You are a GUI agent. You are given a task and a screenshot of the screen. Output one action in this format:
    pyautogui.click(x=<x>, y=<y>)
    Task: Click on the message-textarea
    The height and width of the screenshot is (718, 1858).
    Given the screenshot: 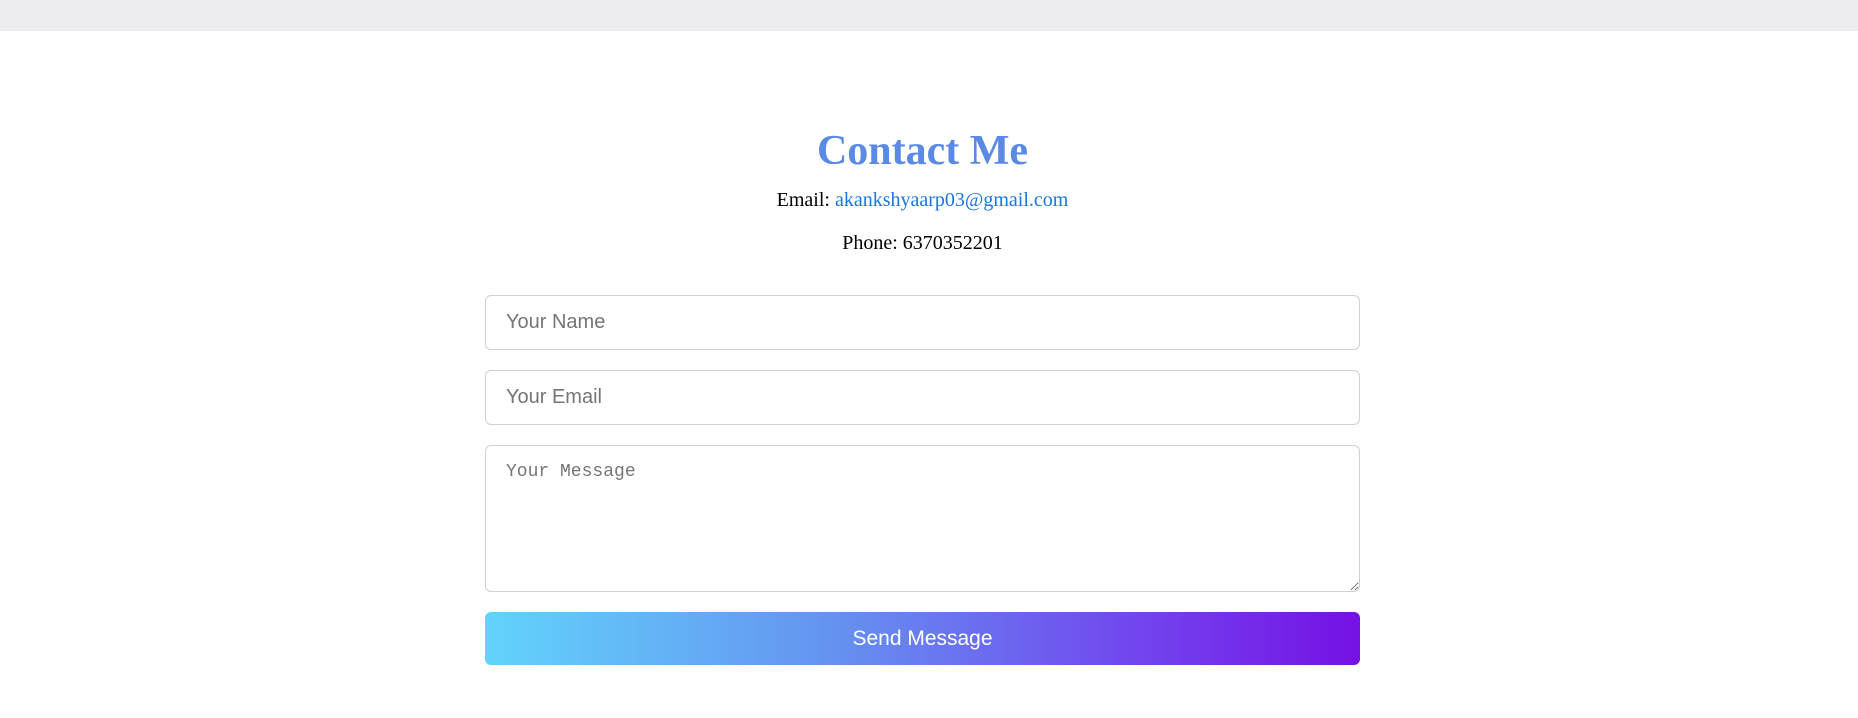 What is the action you would take?
    pyautogui.click(x=922, y=518)
    